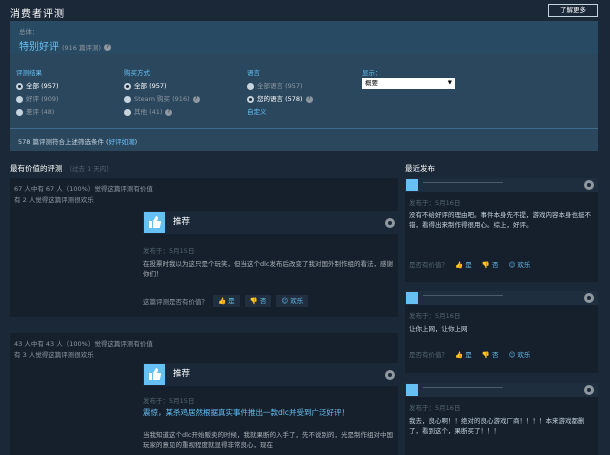 This screenshot has width=610, height=455. What do you see at coordinates (304, 37) in the screenshot?
I see `overall-summary: 总体： 特别好评 (916 篇评测)?` at bounding box center [304, 37].